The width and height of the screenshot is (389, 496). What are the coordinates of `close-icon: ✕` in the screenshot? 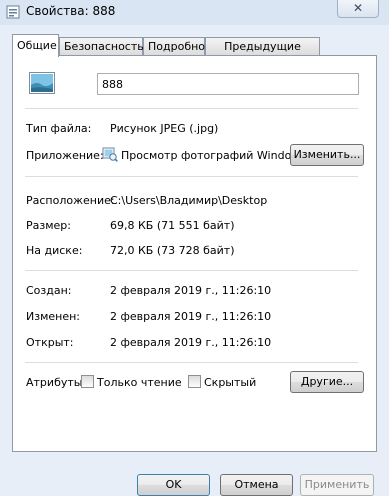 It's located at (358, 8).